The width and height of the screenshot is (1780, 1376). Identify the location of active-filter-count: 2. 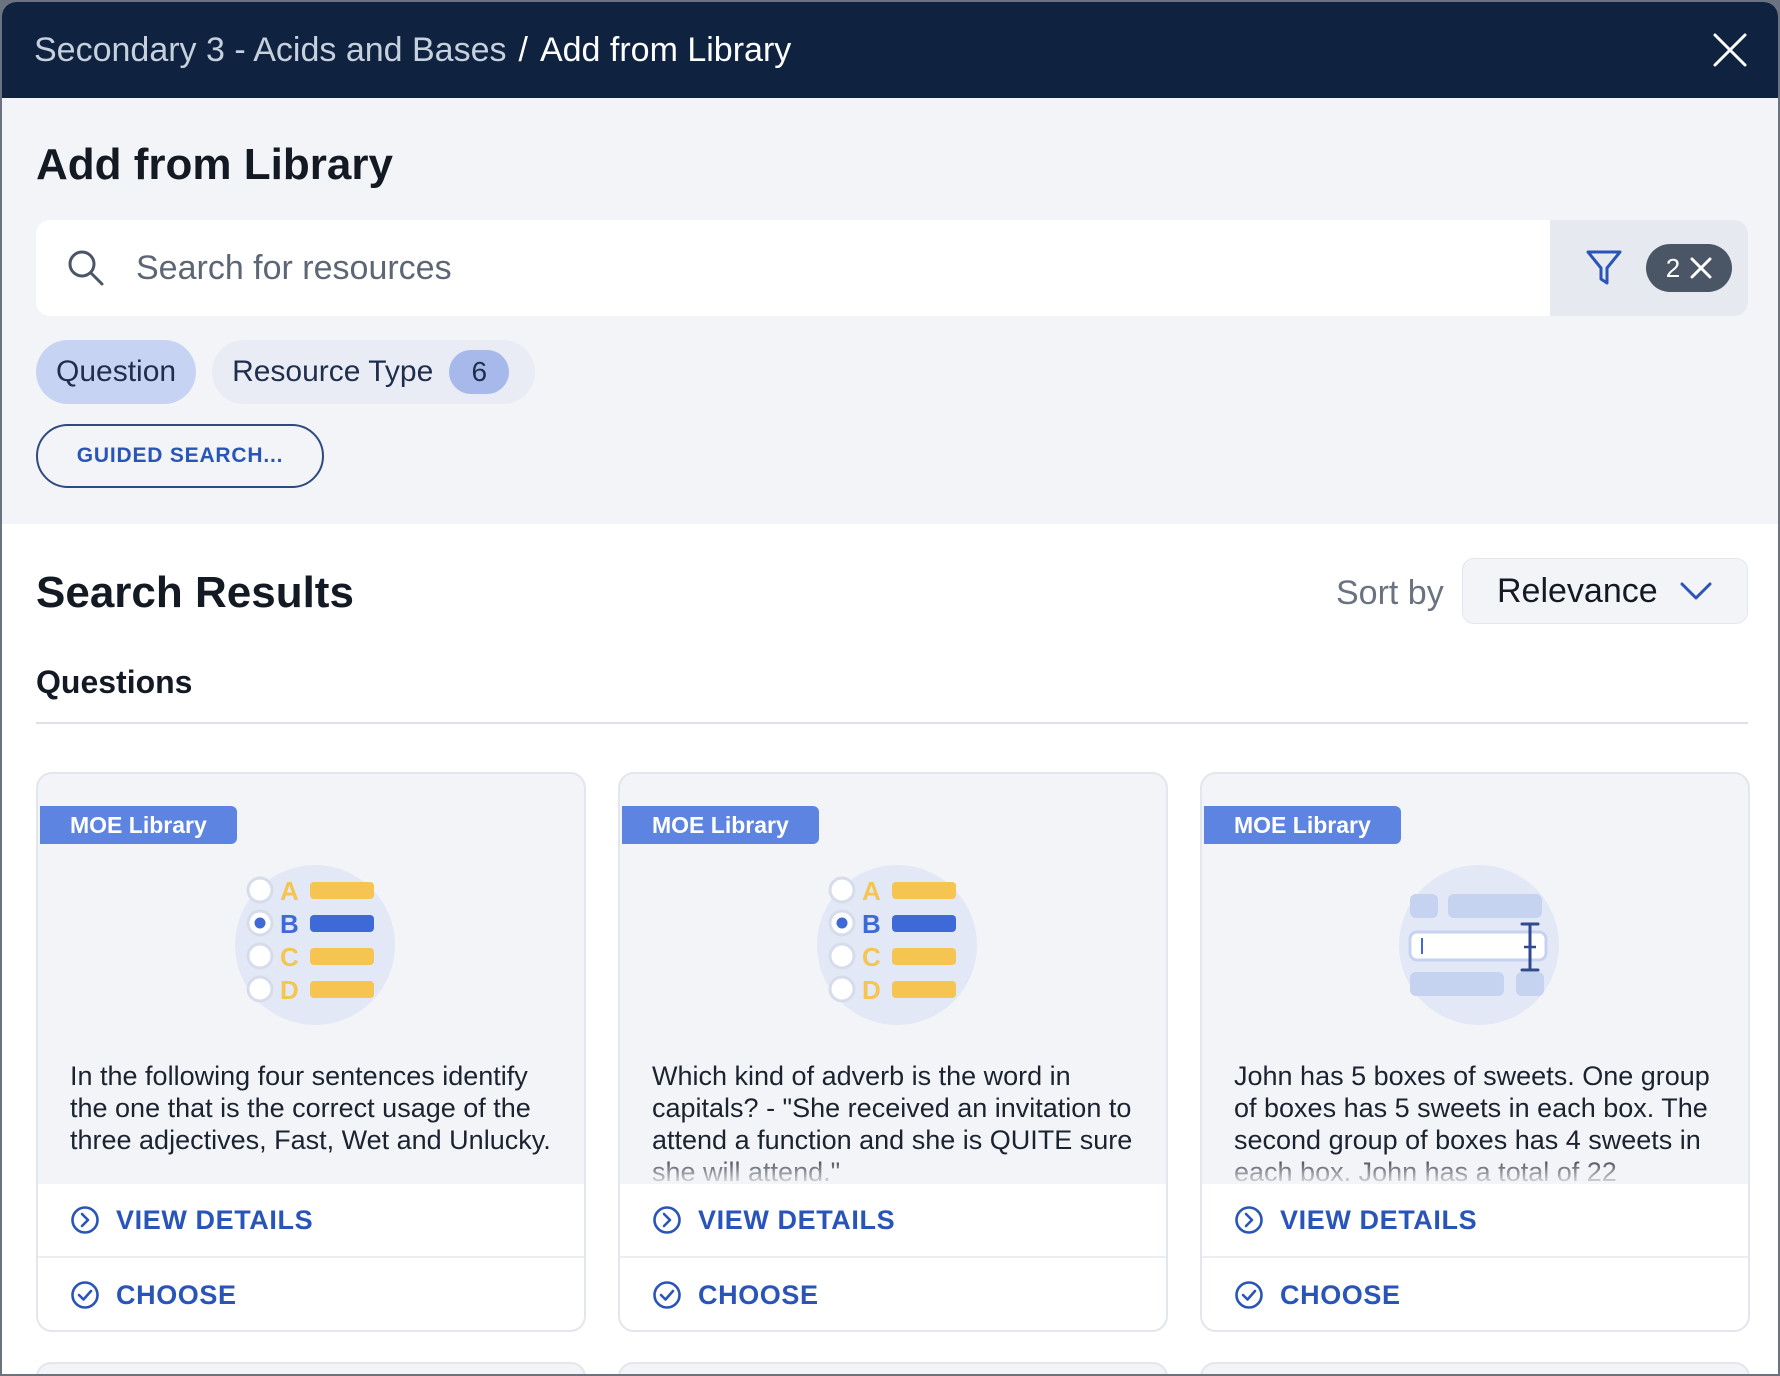
(1689, 268).